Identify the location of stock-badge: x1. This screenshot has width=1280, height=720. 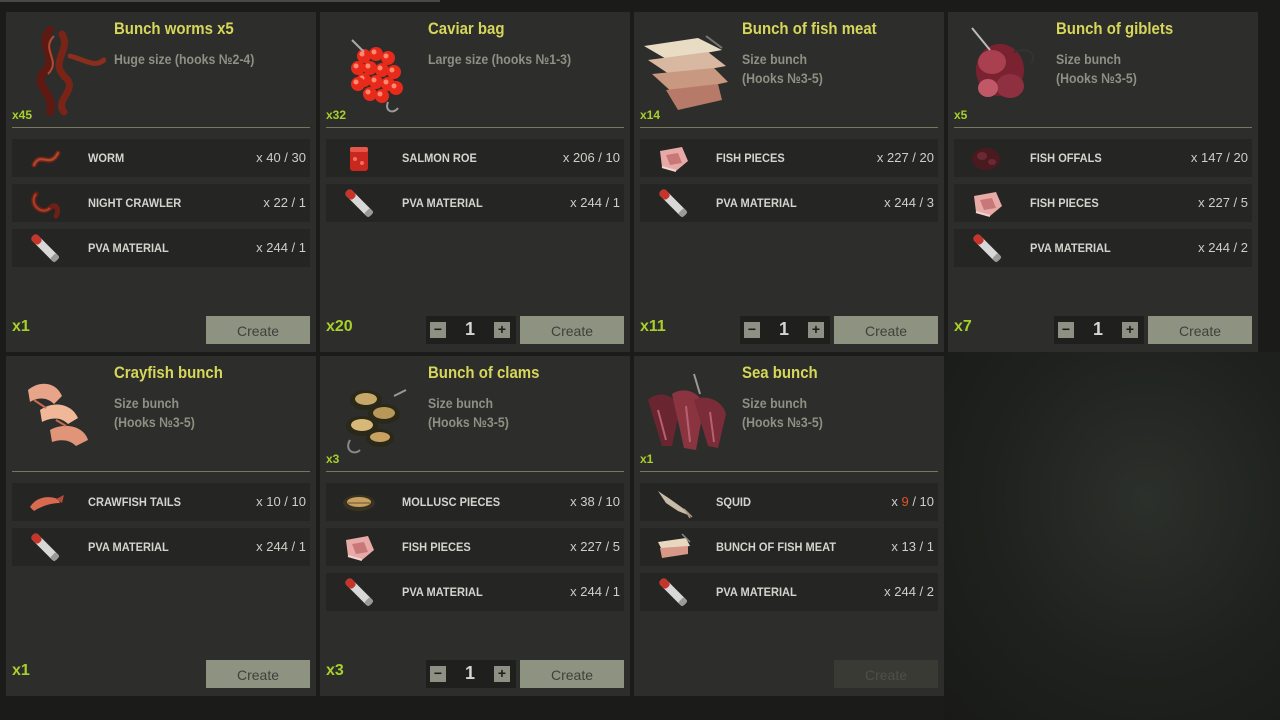
(647, 459).